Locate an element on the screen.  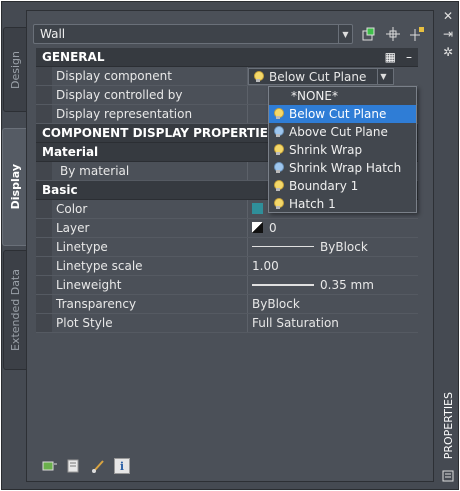
dropdown-item-label: Boundary 1 is located at coordinates (324, 186).